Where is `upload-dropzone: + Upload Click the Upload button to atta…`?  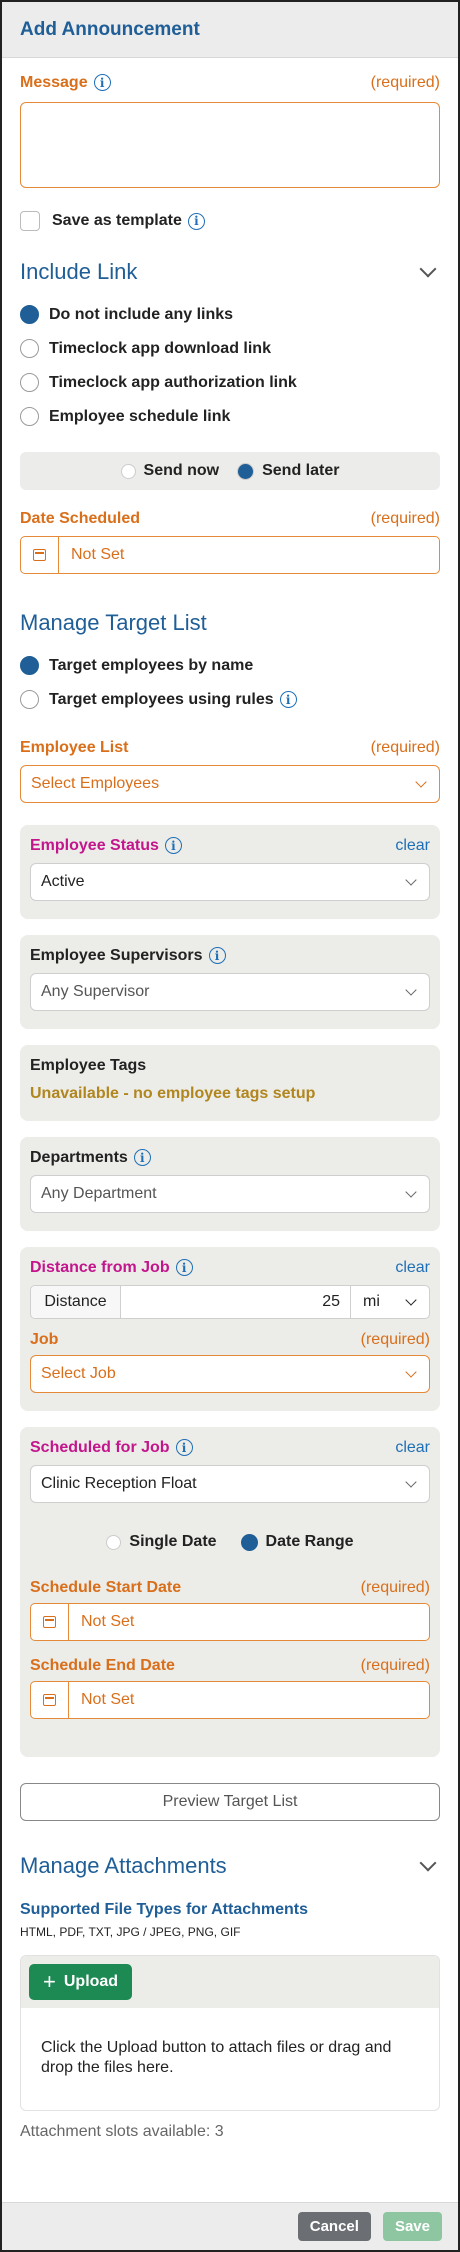 upload-dropzone: + Upload Click the Upload button to atta… is located at coordinates (230, 2033).